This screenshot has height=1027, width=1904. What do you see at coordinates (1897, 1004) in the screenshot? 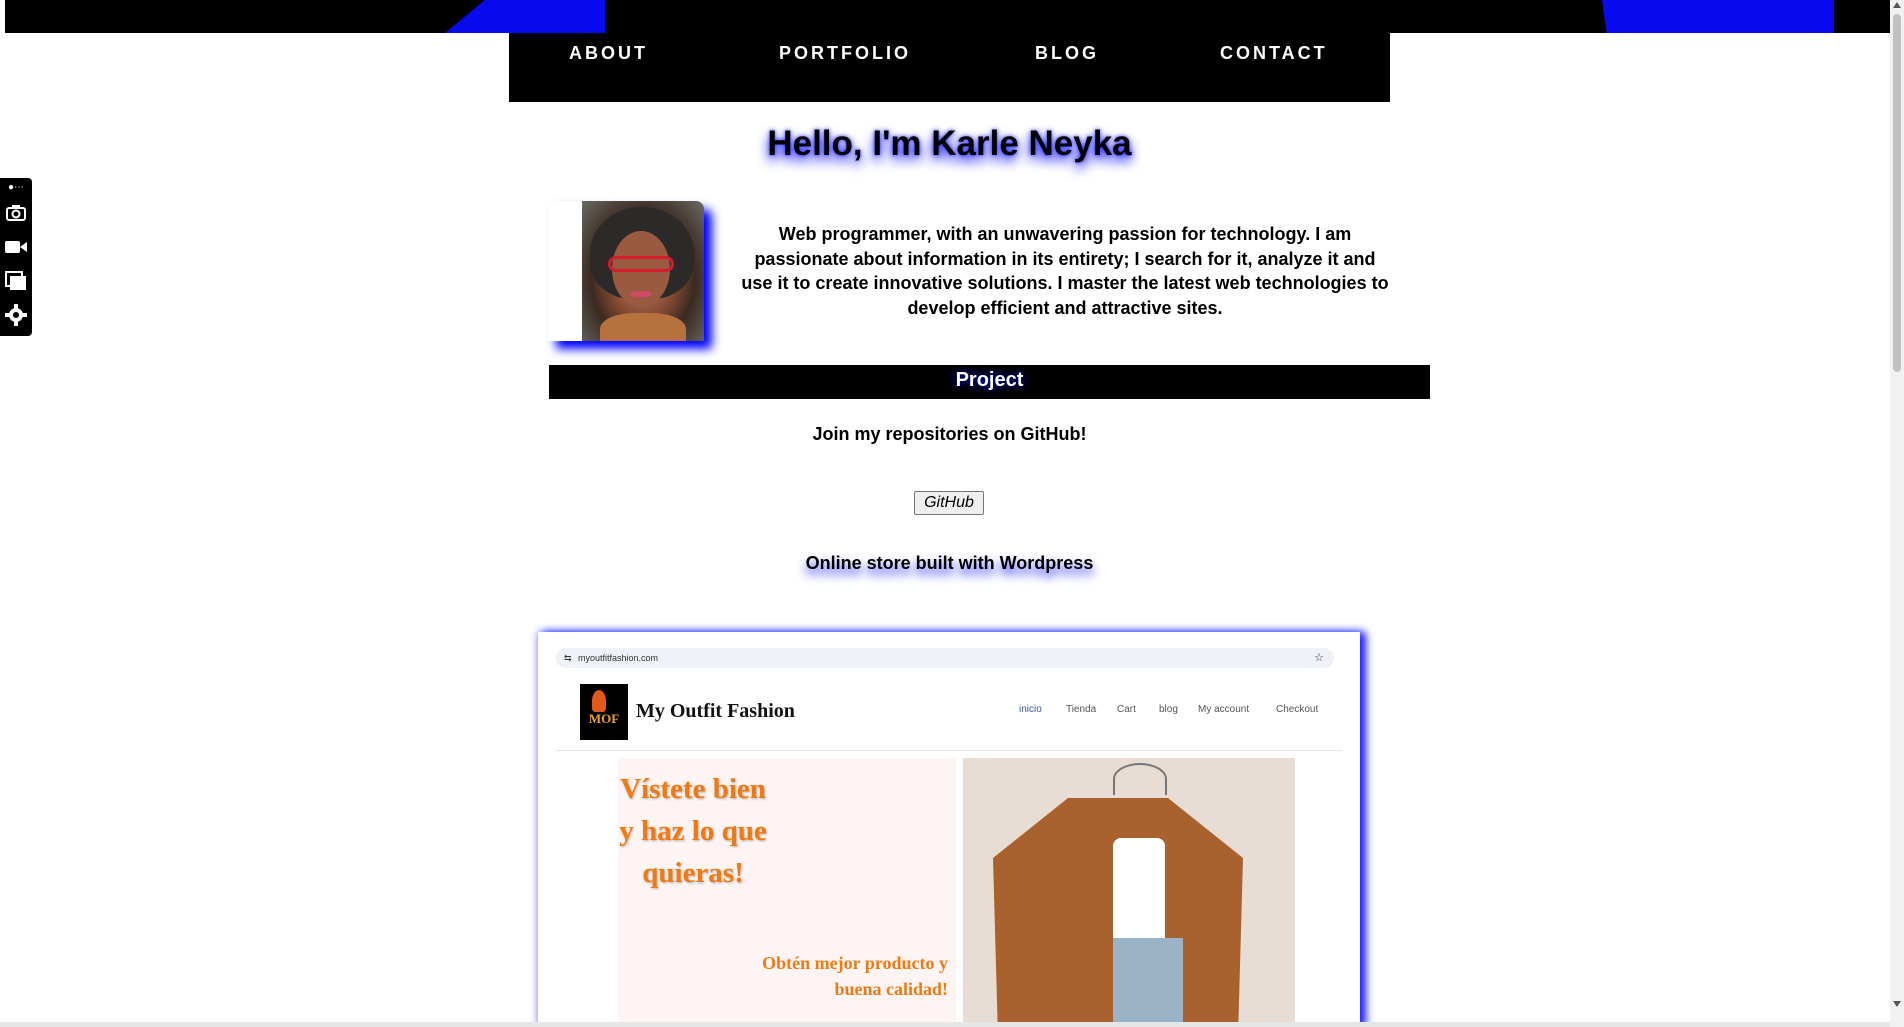
I see `scroll-down-icon` at bounding box center [1897, 1004].